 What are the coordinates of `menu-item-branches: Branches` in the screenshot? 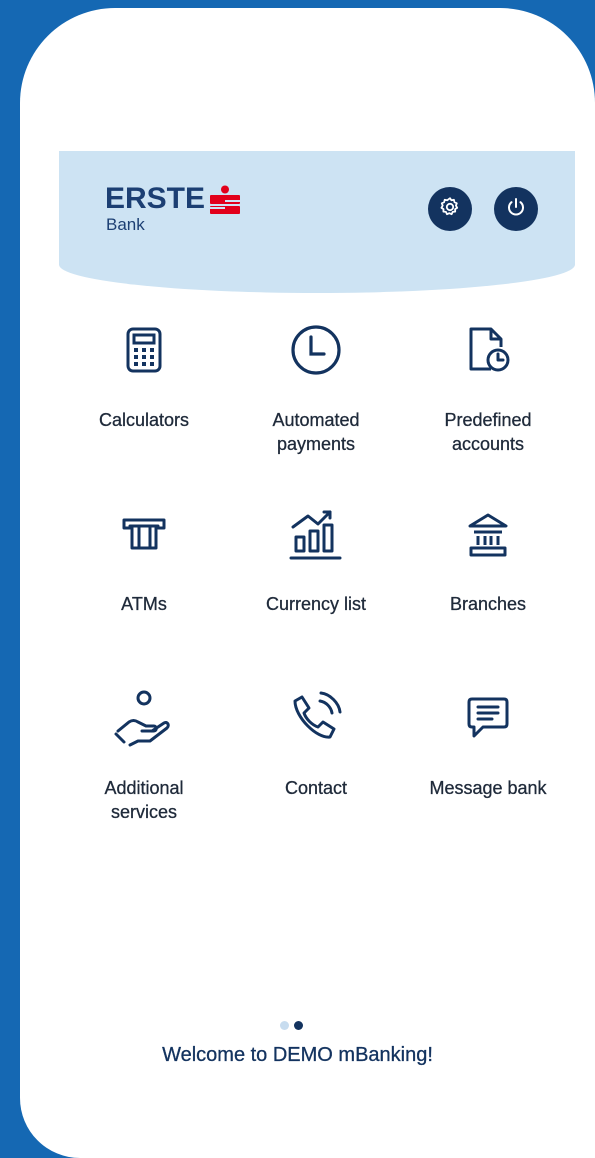 It's located at (488, 560).